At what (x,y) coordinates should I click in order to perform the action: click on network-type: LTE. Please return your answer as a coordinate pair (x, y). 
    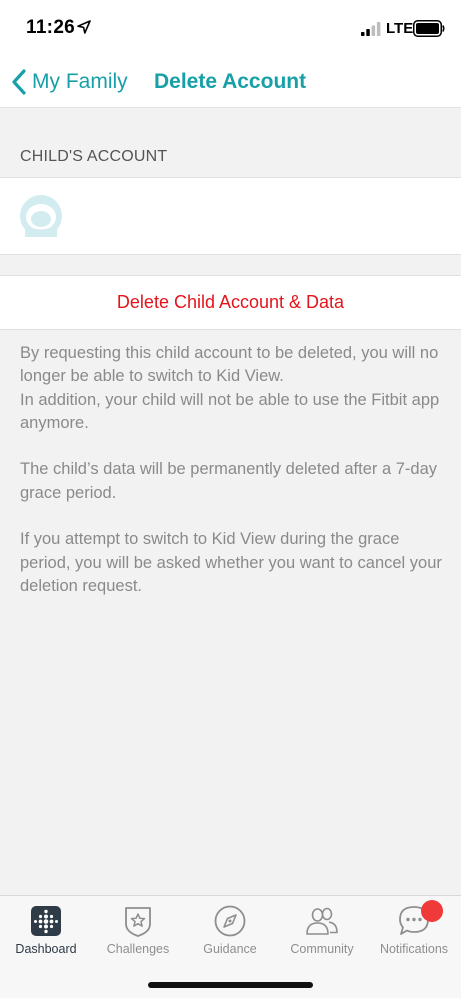
    Looking at the image, I should click on (400, 28).